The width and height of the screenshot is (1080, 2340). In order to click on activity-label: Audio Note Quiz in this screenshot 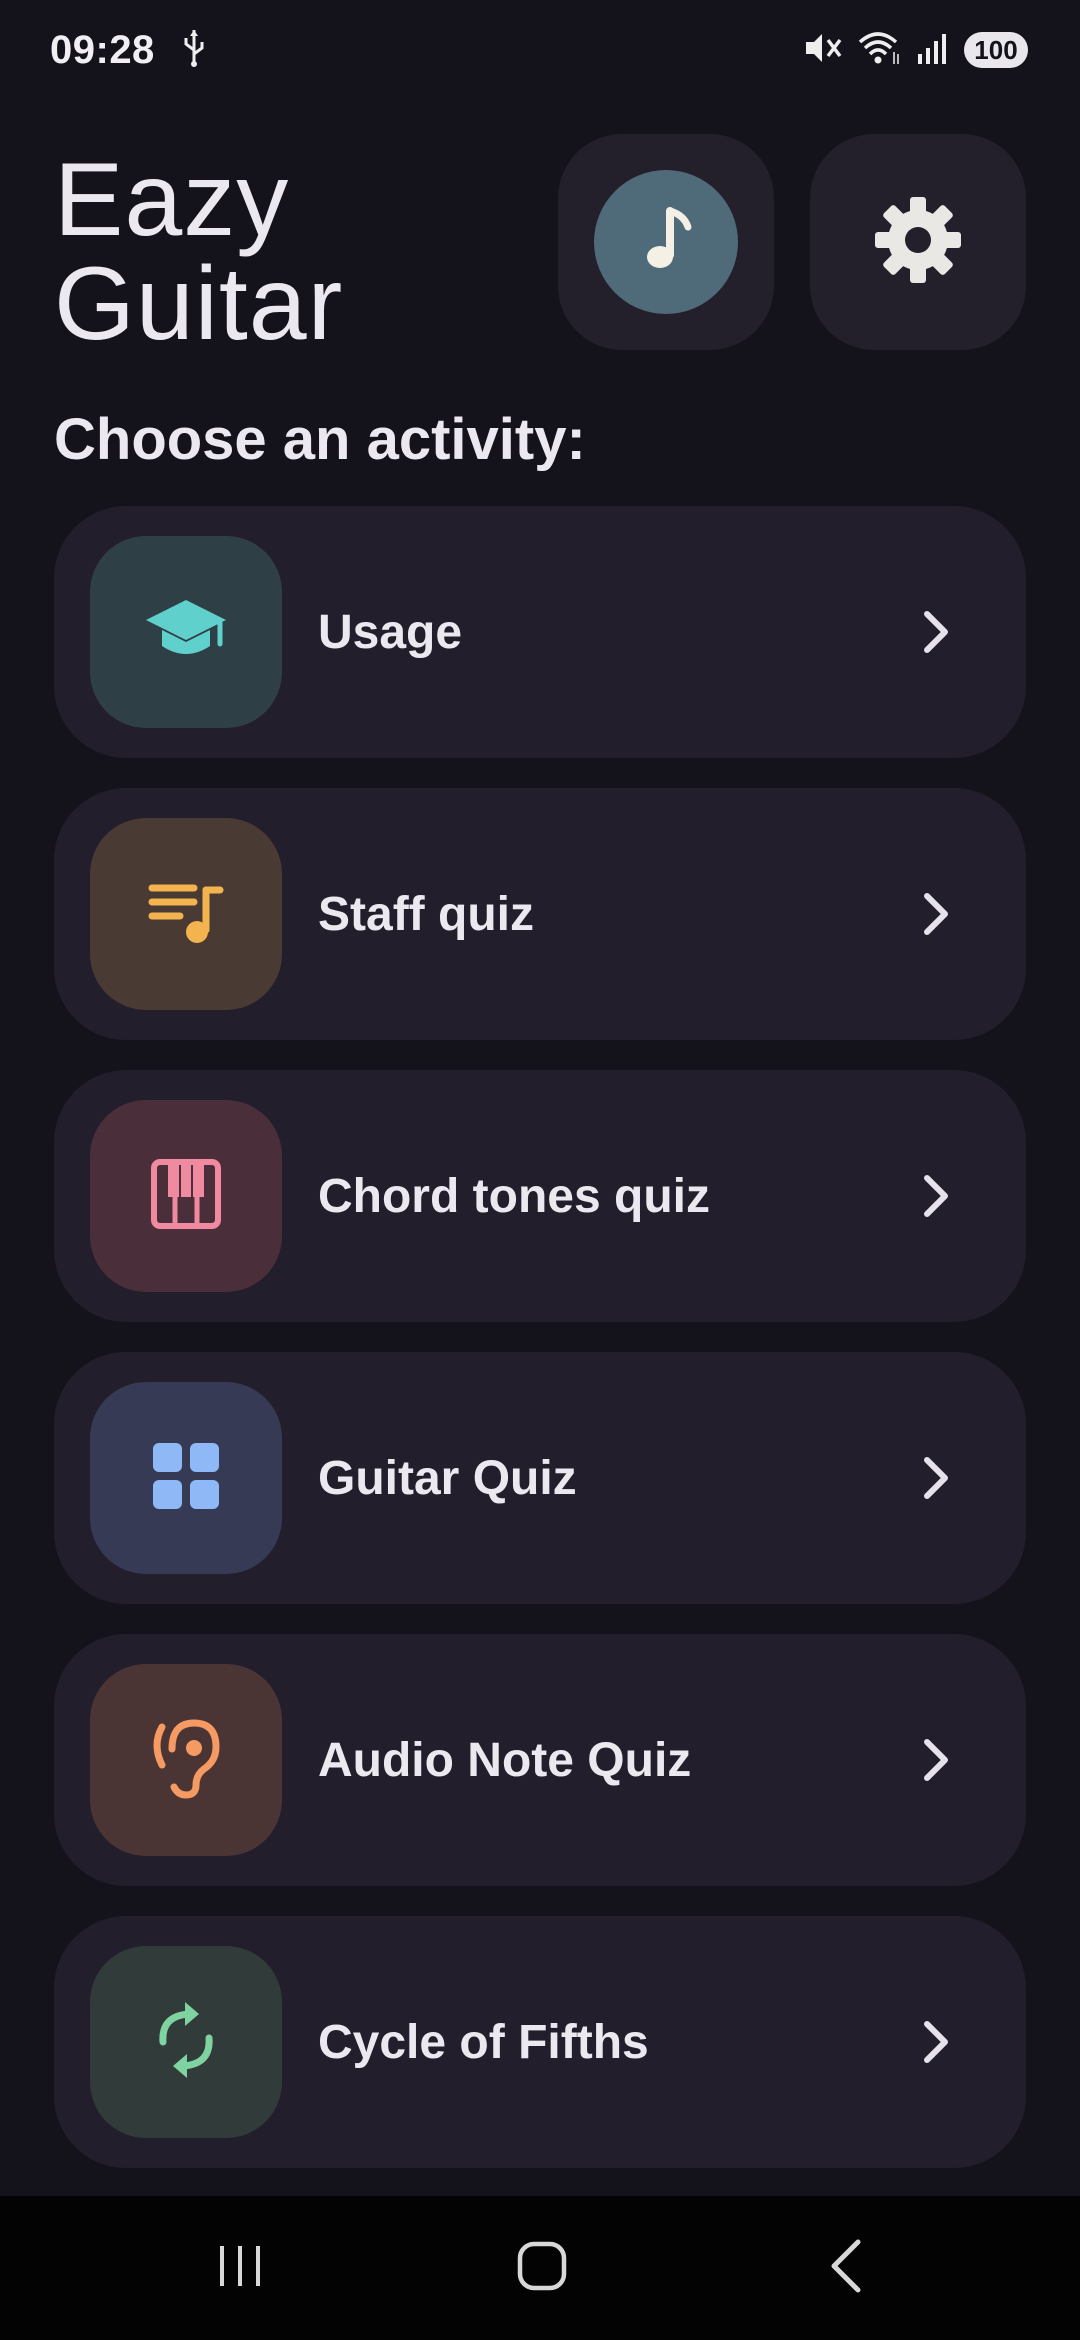, I will do `click(505, 1760)`.